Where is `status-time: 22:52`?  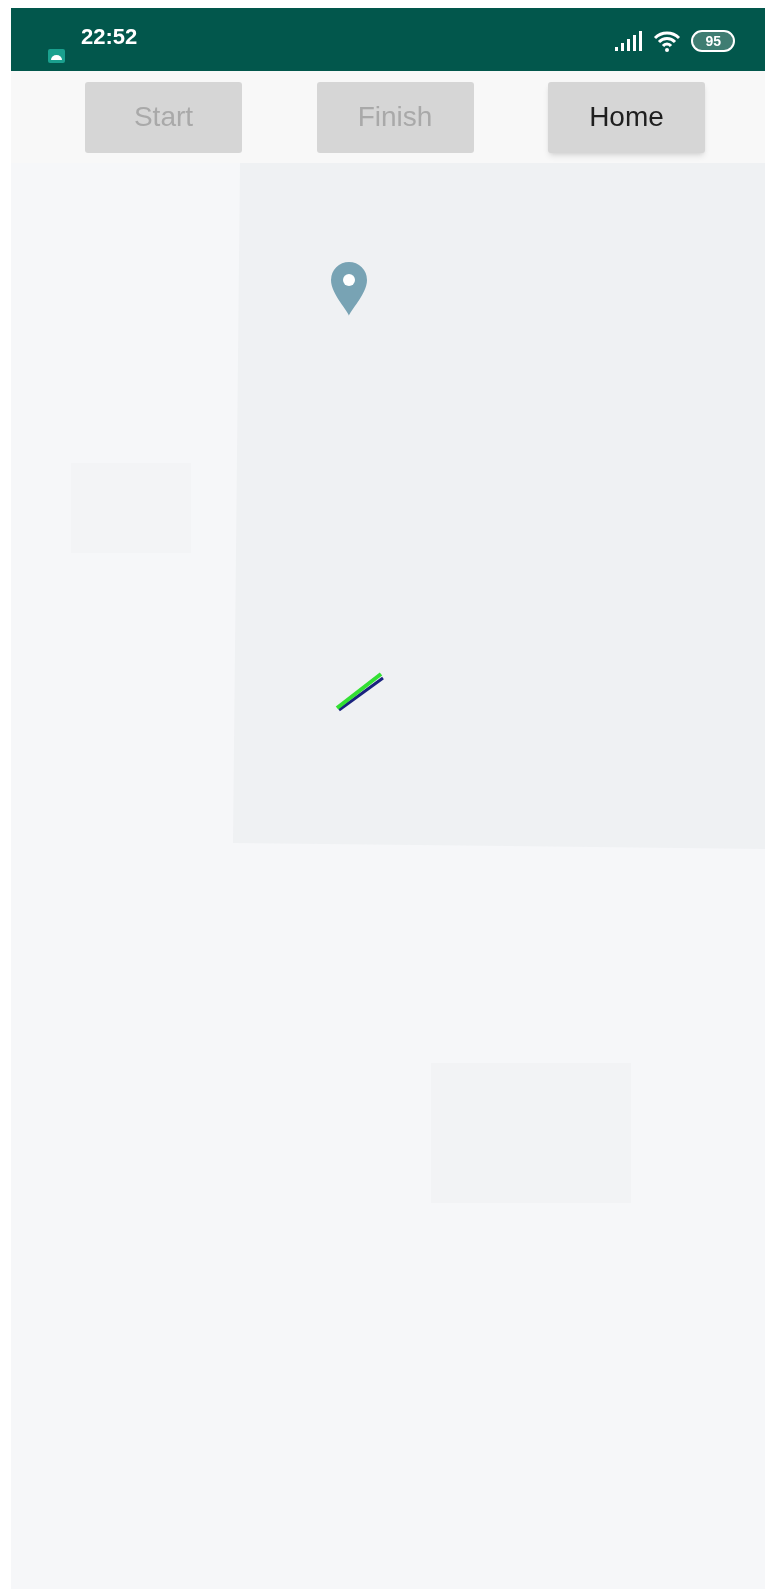 status-time: 22:52 is located at coordinates (109, 37).